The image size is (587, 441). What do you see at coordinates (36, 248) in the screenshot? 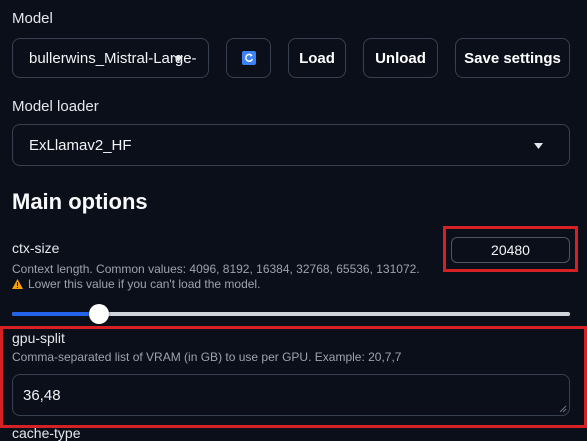
I see `ctx-size-label: ctx-size` at bounding box center [36, 248].